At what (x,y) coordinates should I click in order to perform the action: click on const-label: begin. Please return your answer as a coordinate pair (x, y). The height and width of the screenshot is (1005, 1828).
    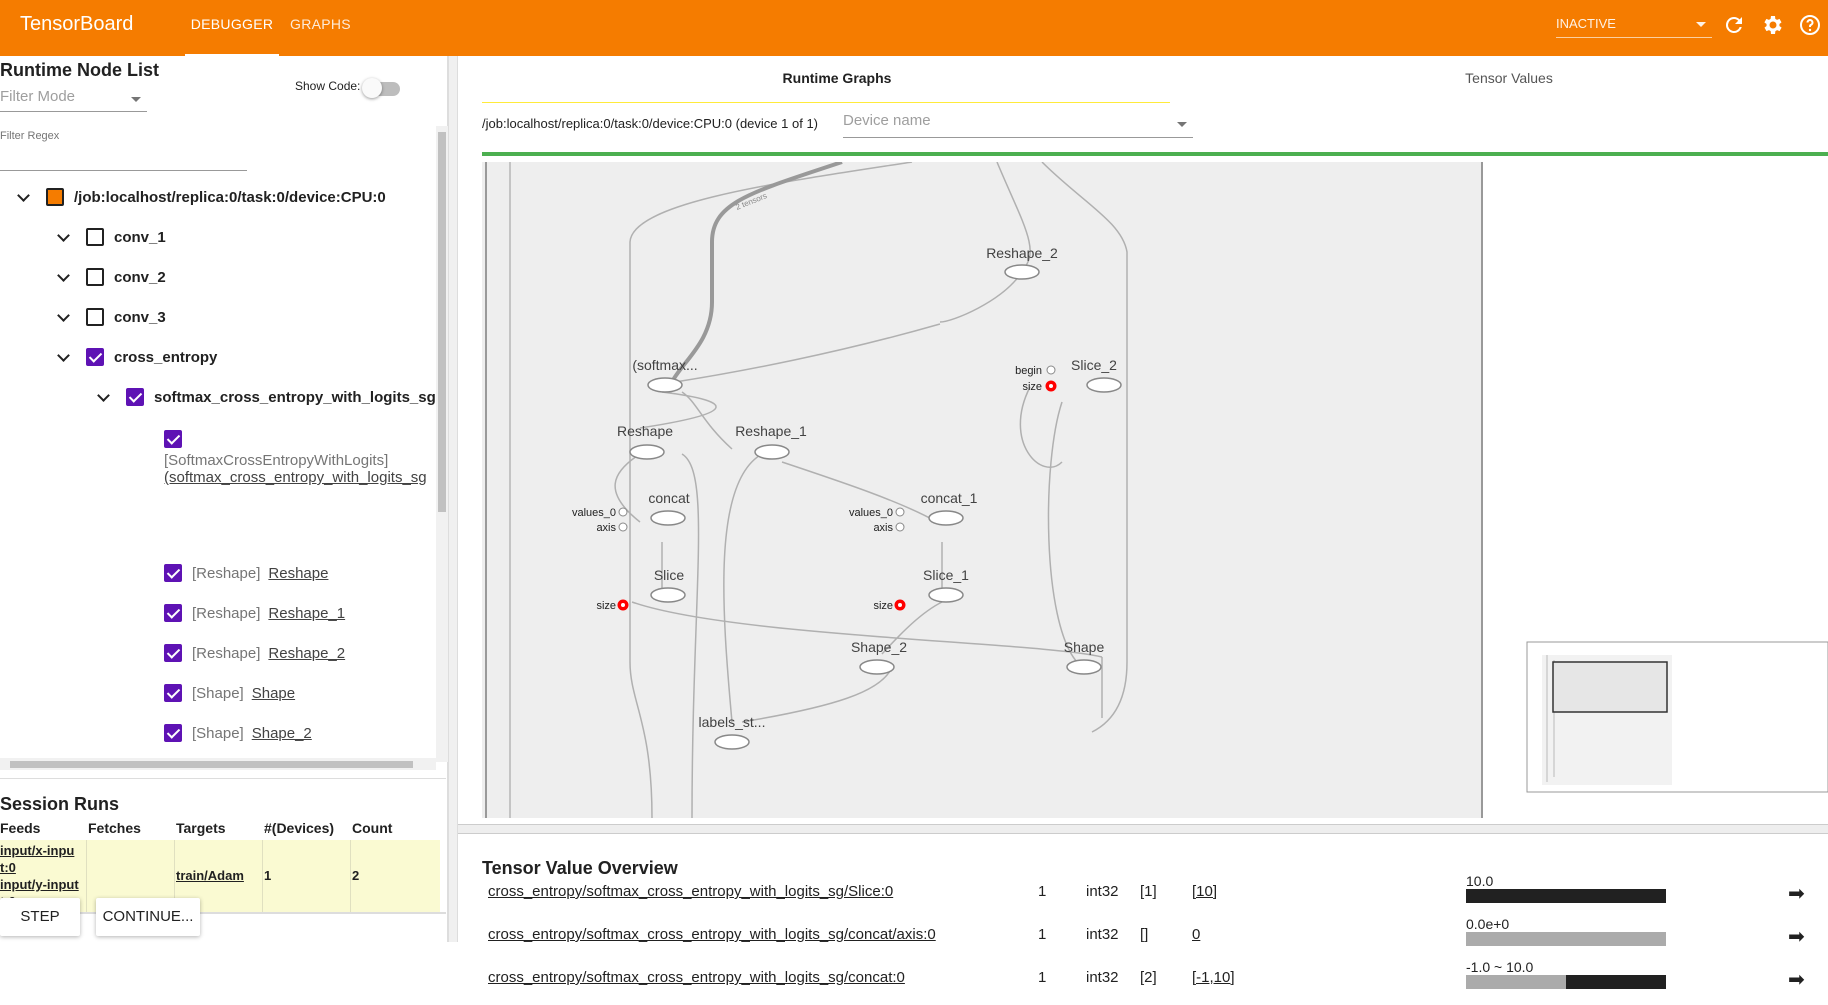
    Looking at the image, I should click on (1028, 371).